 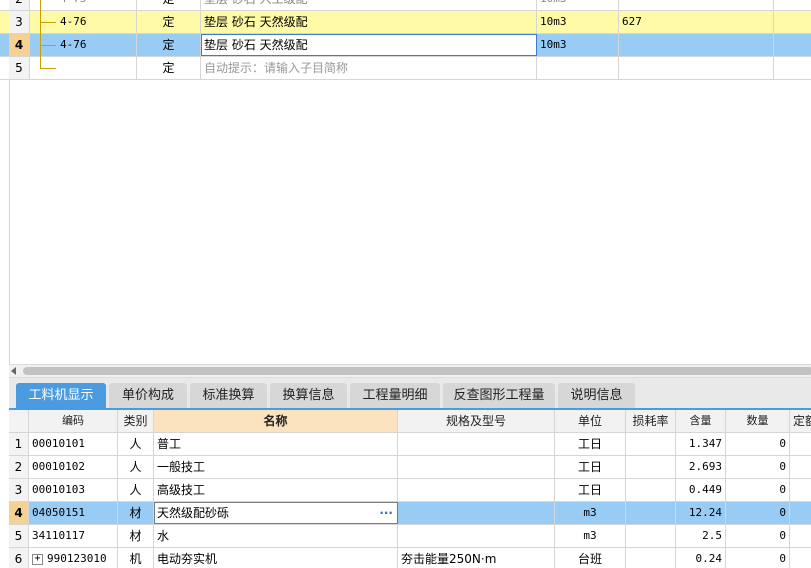 What do you see at coordinates (476, 558) in the screenshot?
I see `resource-spec: 夯击能量250N·m` at bounding box center [476, 558].